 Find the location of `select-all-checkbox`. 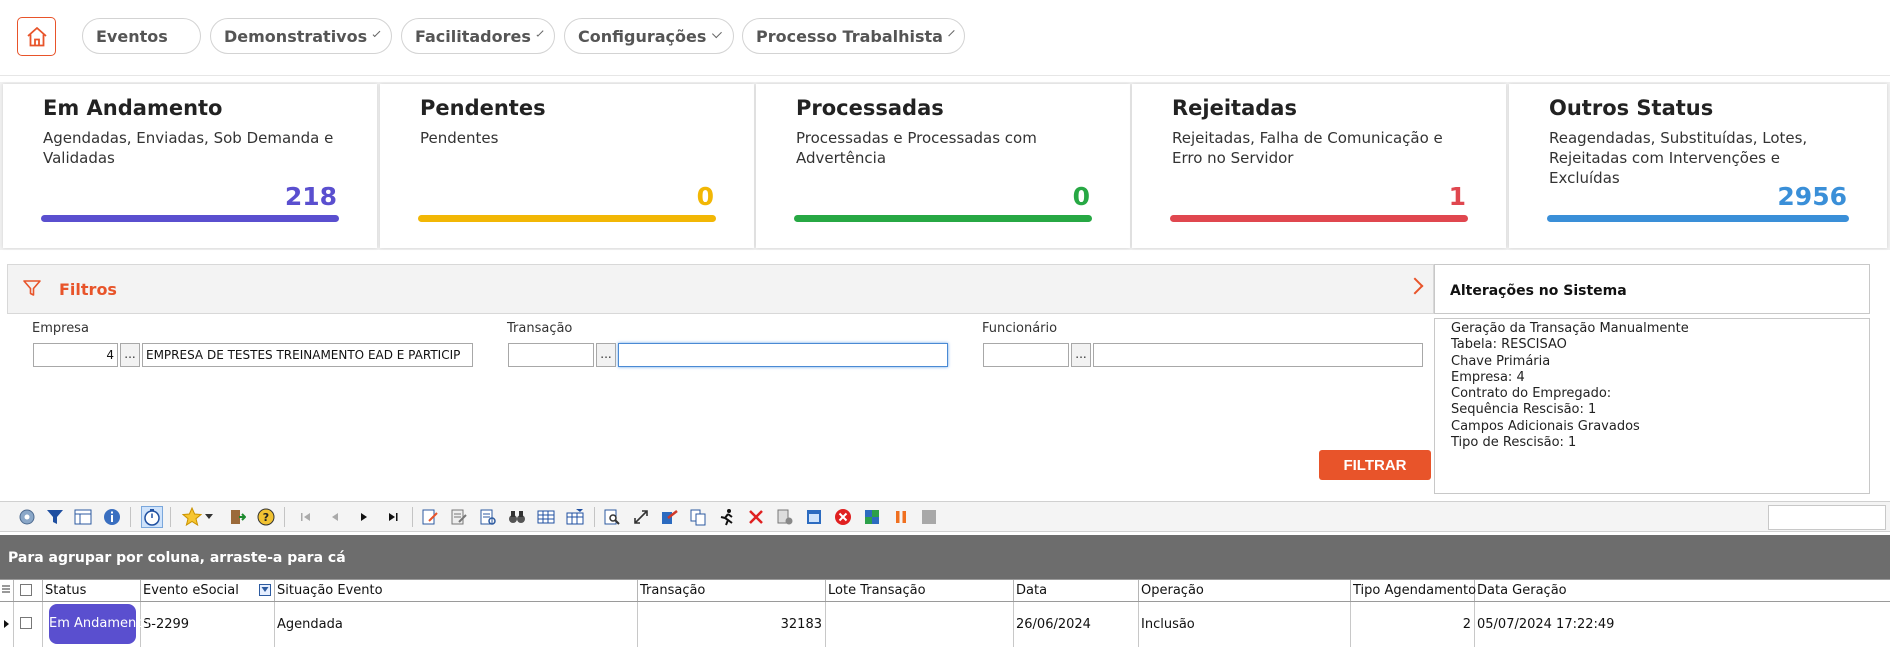

select-all-checkbox is located at coordinates (26, 590).